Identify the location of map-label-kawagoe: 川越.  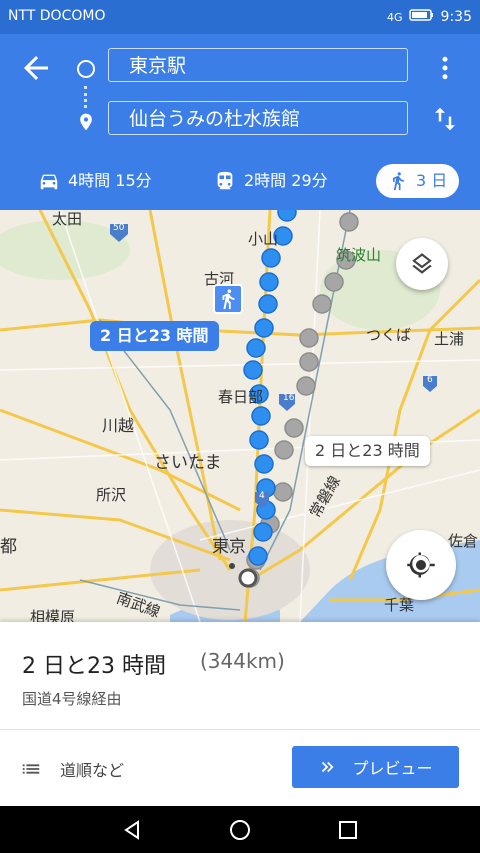
(118, 425).